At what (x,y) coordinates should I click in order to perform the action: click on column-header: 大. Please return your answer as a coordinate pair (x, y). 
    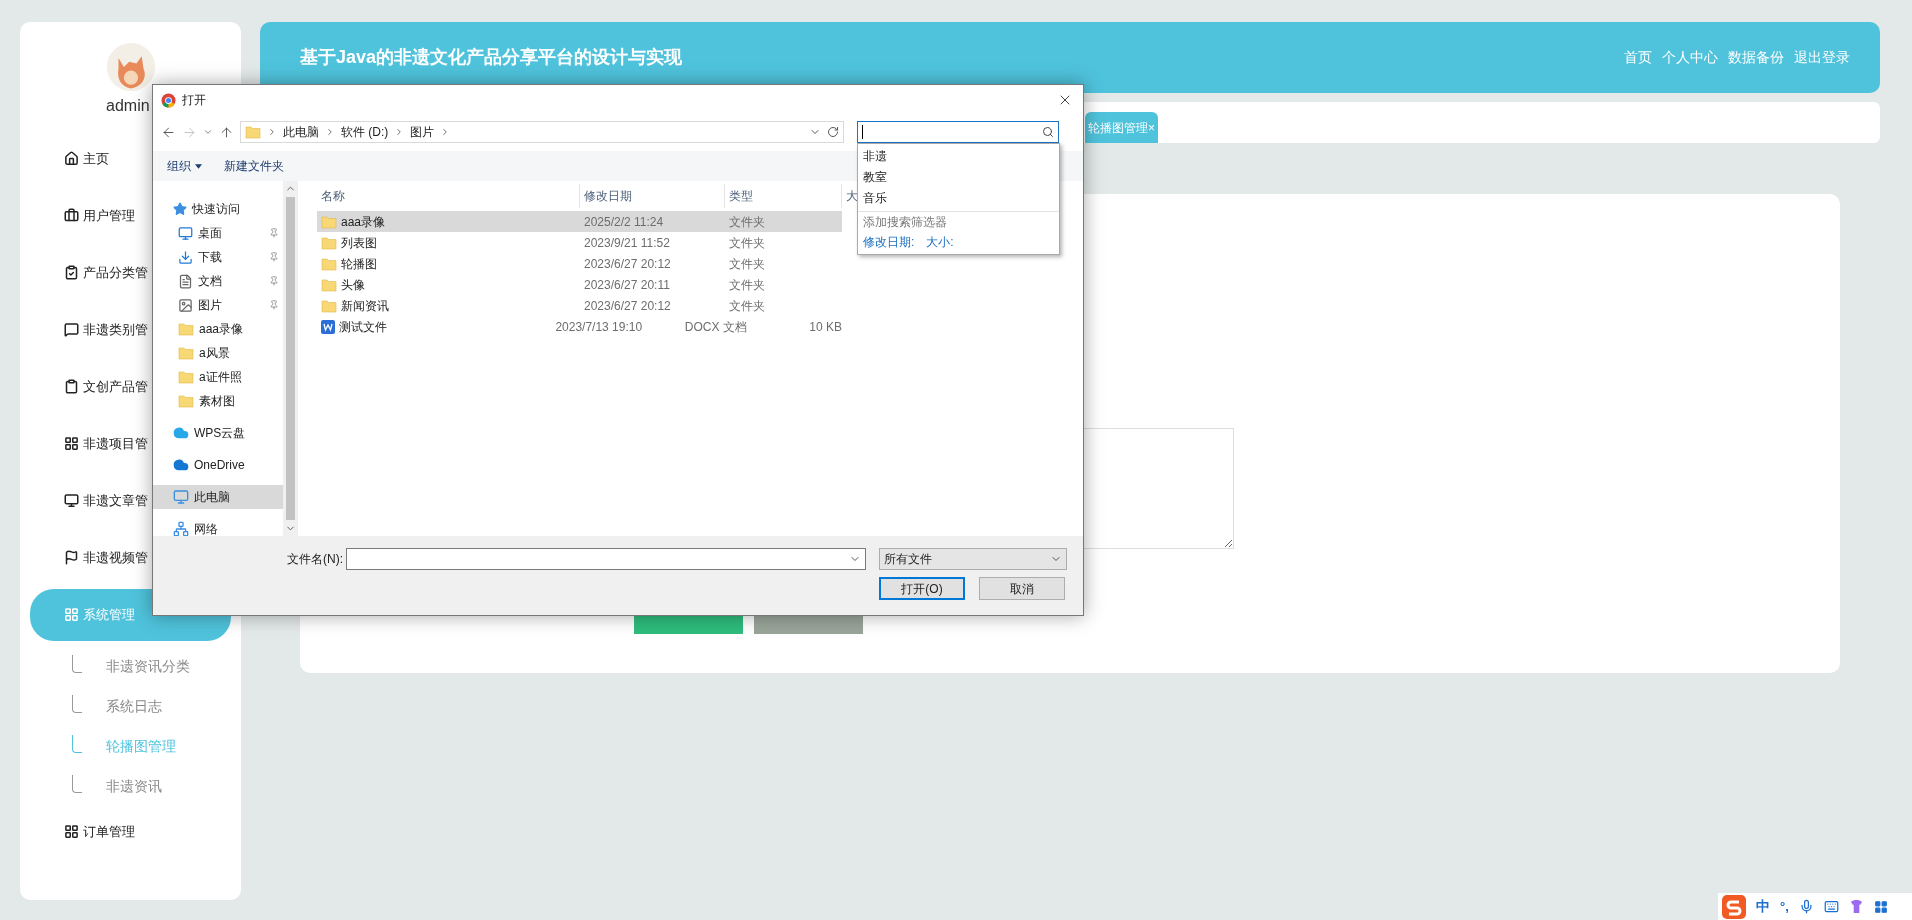
    Looking at the image, I should click on (850, 196).